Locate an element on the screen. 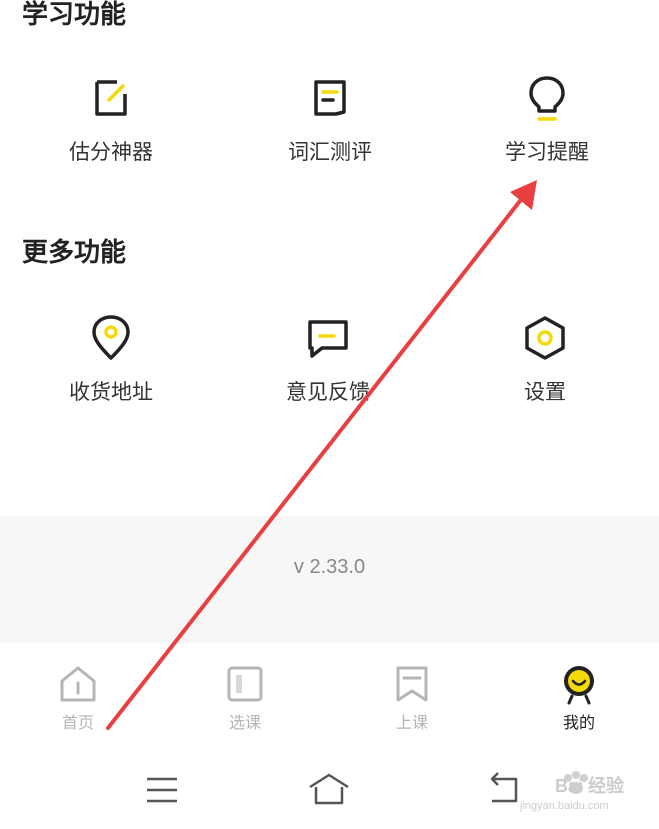  section-title-more: 更多功能 is located at coordinates (74, 253).